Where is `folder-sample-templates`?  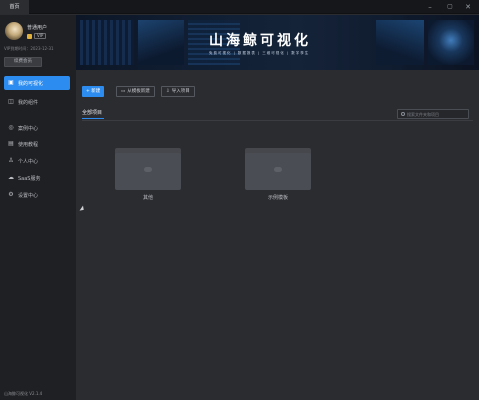
folder-sample-templates is located at coordinates (278, 169).